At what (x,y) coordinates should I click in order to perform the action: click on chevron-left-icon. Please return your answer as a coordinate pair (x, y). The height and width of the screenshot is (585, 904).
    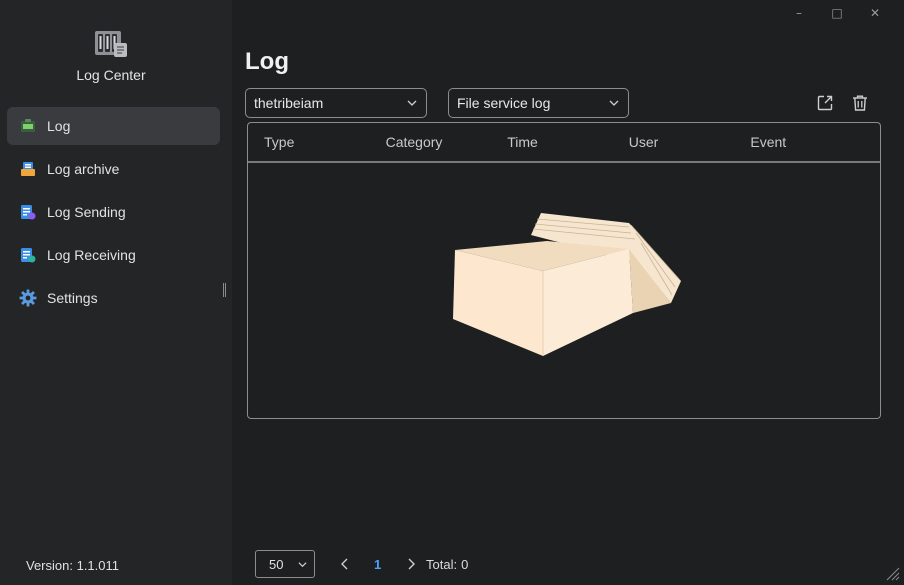
    Looking at the image, I should click on (345, 564).